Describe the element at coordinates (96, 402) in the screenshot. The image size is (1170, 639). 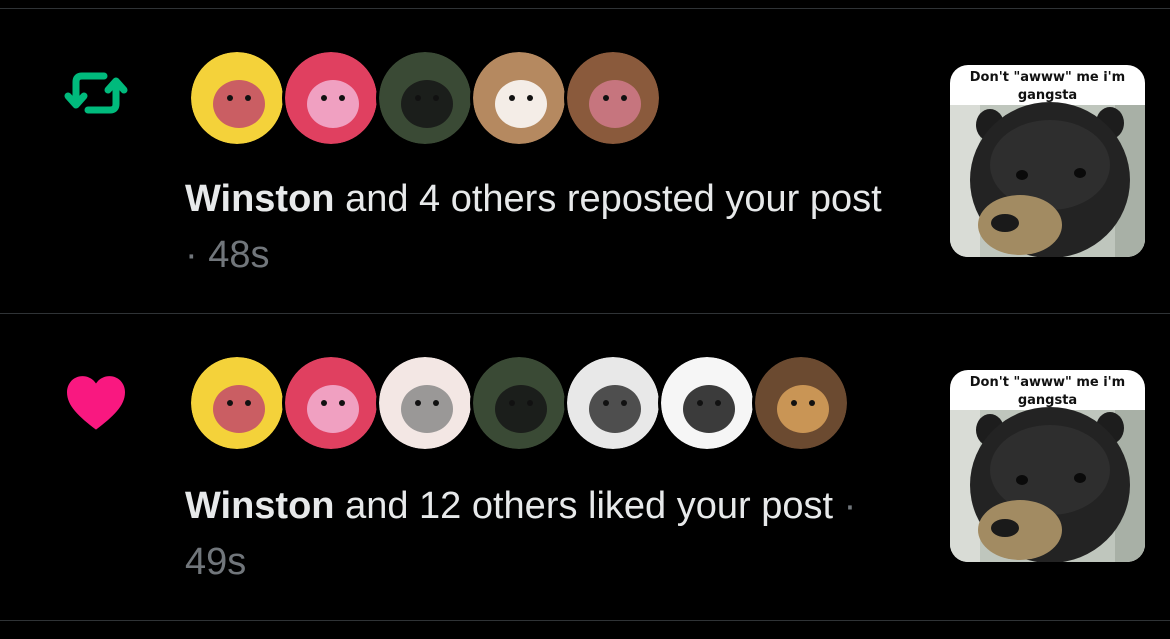
I see `heart-icon` at that location.